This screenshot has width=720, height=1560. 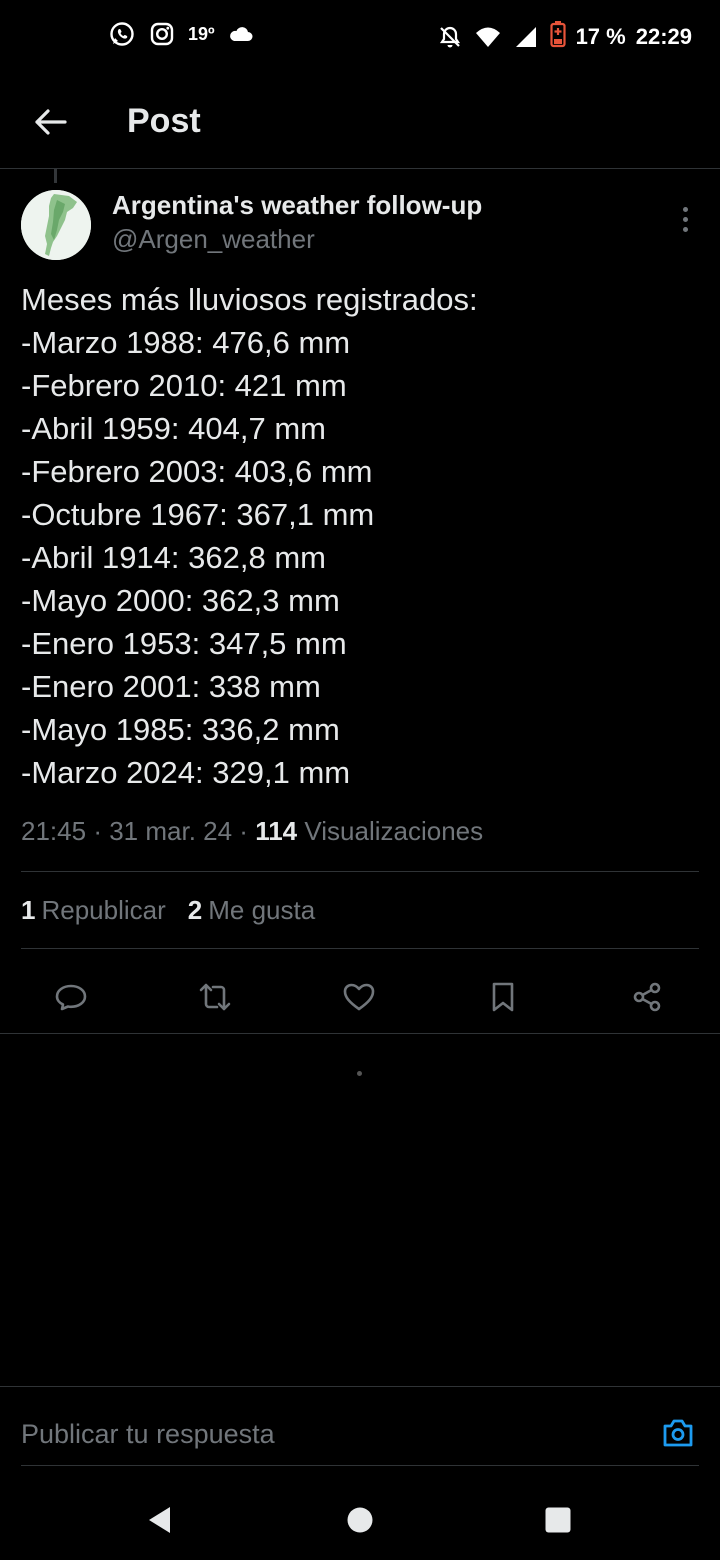 I want to click on page-title: Post, so click(x=164, y=121).